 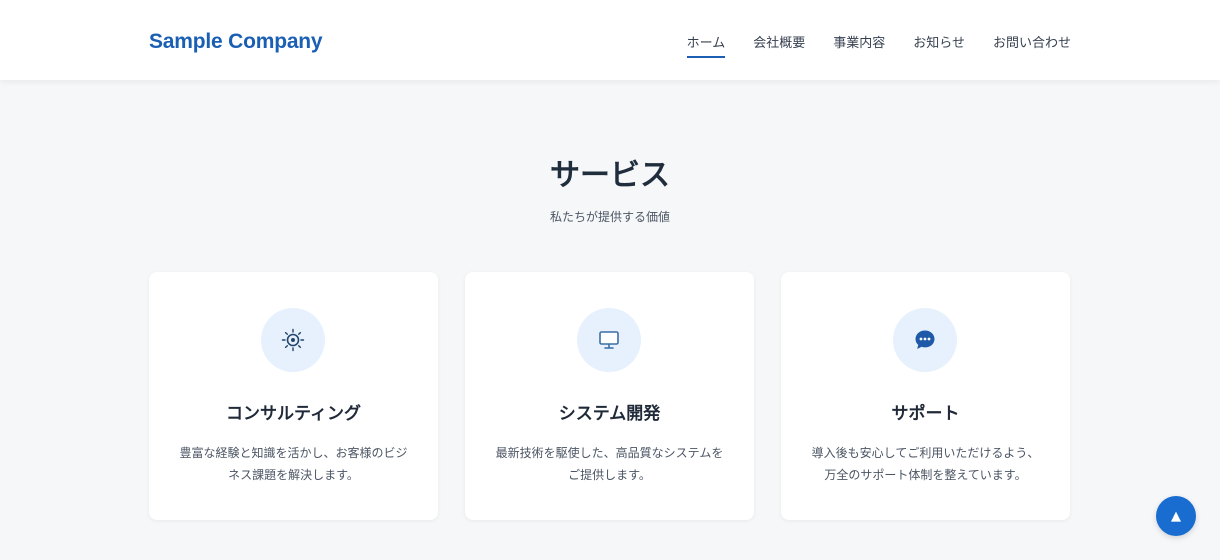 What do you see at coordinates (925, 340) in the screenshot?
I see `chat-bubble-icon` at bounding box center [925, 340].